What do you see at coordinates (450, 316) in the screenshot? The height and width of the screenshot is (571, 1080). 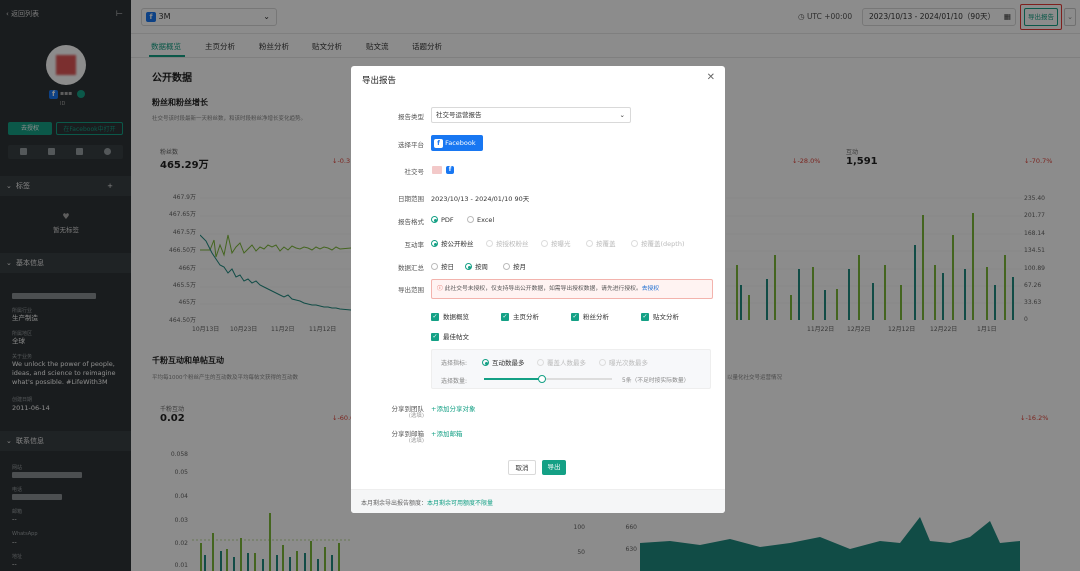 I see `check-overview: ✓ 数据概览` at bounding box center [450, 316].